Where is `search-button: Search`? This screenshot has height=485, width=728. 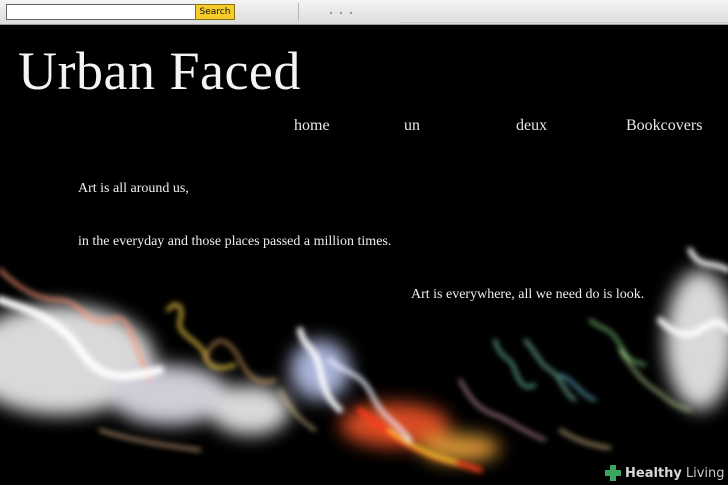
search-button: Search is located at coordinates (215, 12).